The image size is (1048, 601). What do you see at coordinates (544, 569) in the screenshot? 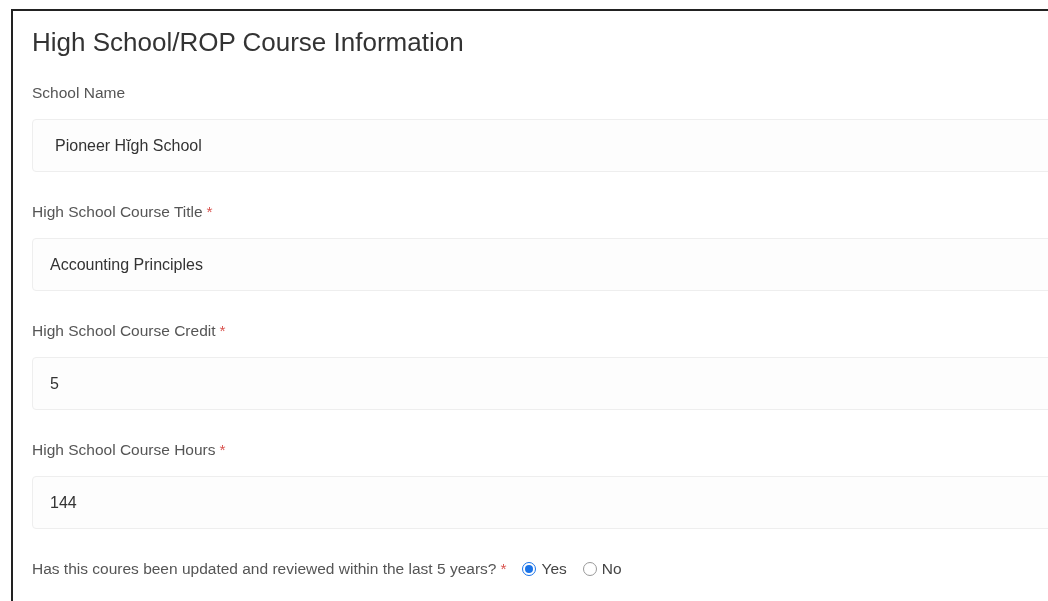
I see `radio-option: Yes` at bounding box center [544, 569].